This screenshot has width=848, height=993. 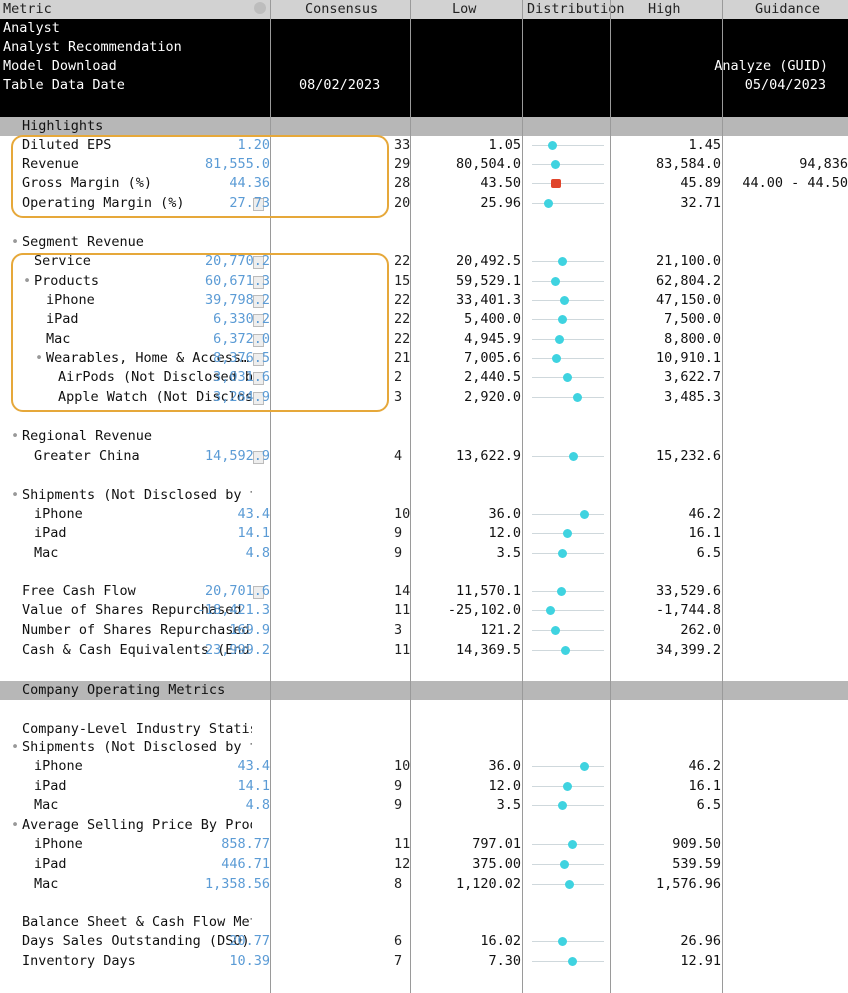 What do you see at coordinates (249, 630) in the screenshot?
I see `consensus-value: 169.9` at bounding box center [249, 630].